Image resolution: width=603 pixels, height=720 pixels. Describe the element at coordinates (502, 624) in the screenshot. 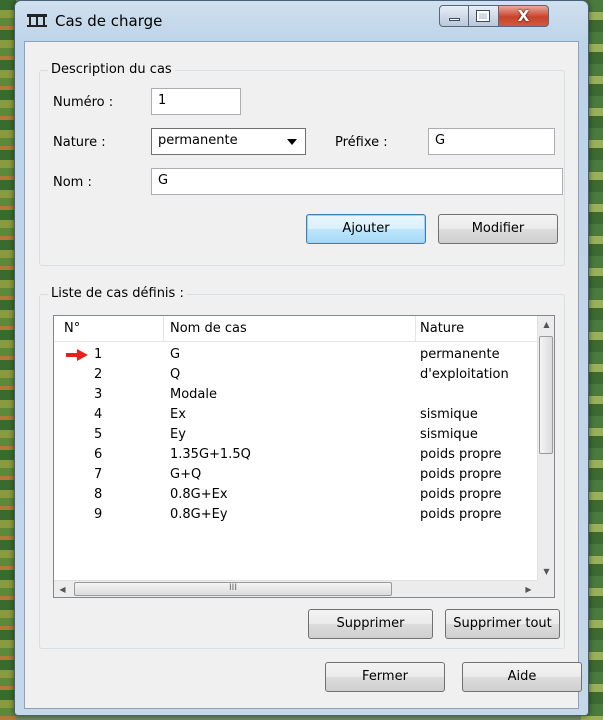

I see `supprimer-tout-button: Supprimer tout` at that location.